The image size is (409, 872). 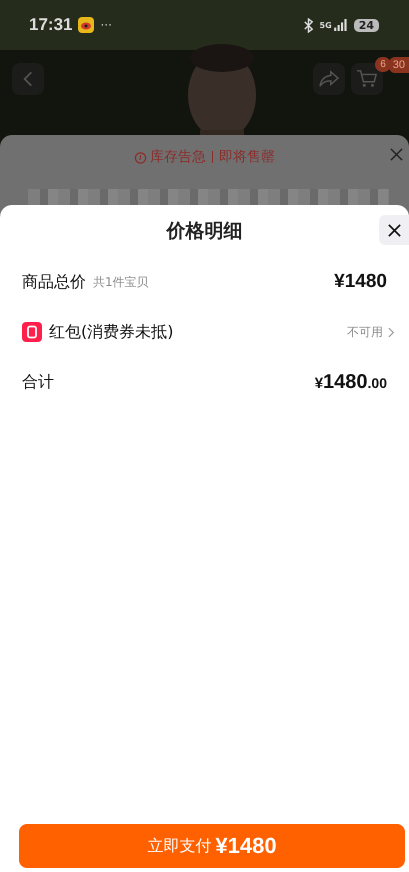 What do you see at coordinates (204, 231) in the screenshot?
I see `sheet-title: 价格明细` at bounding box center [204, 231].